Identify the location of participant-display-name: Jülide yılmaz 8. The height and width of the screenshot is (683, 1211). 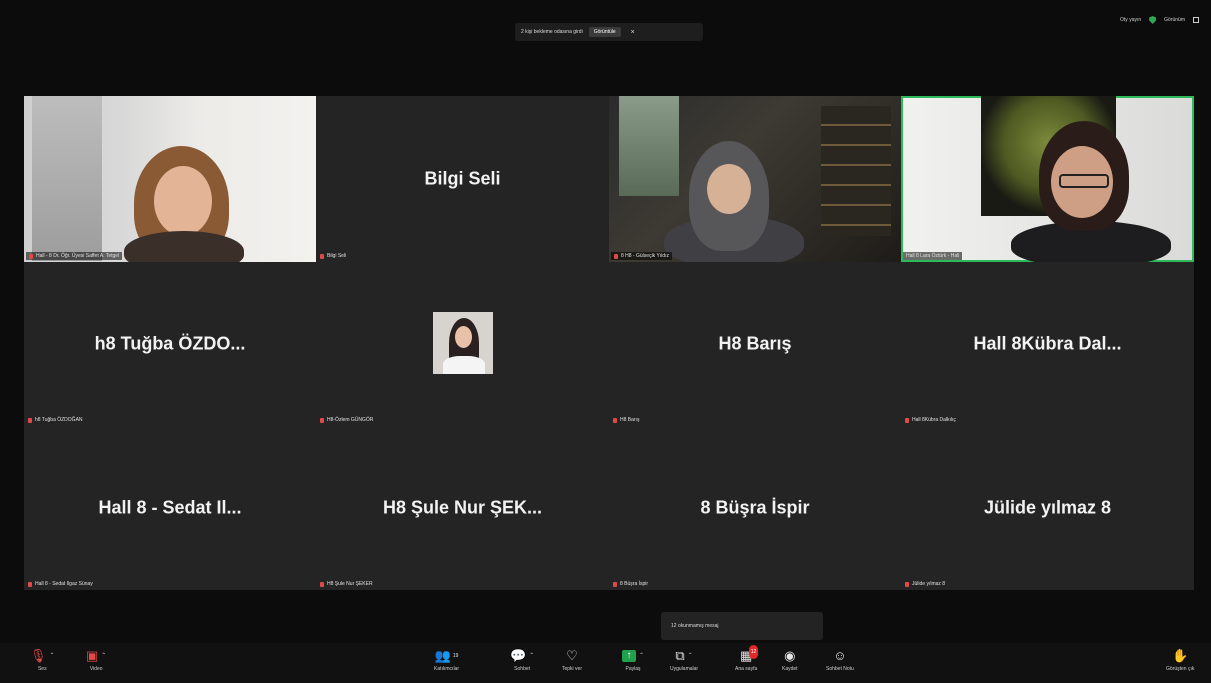
(1047, 507).